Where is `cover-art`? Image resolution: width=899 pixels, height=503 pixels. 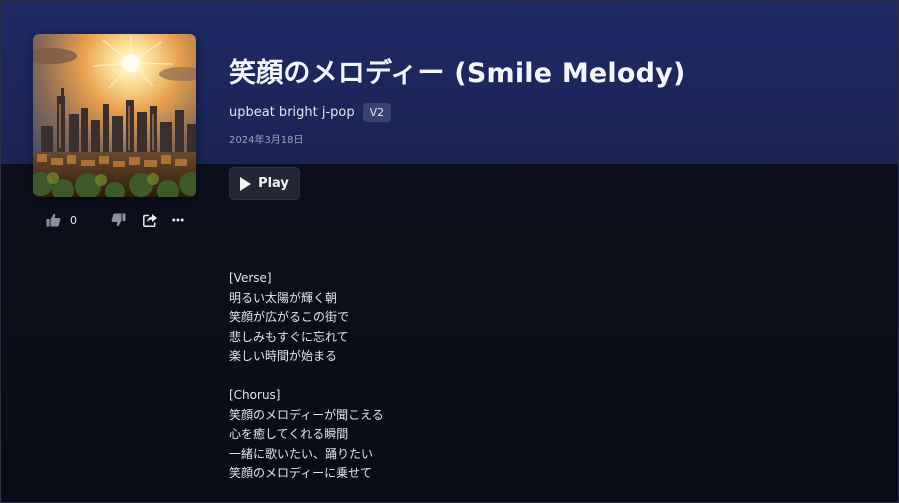 cover-art is located at coordinates (114, 115).